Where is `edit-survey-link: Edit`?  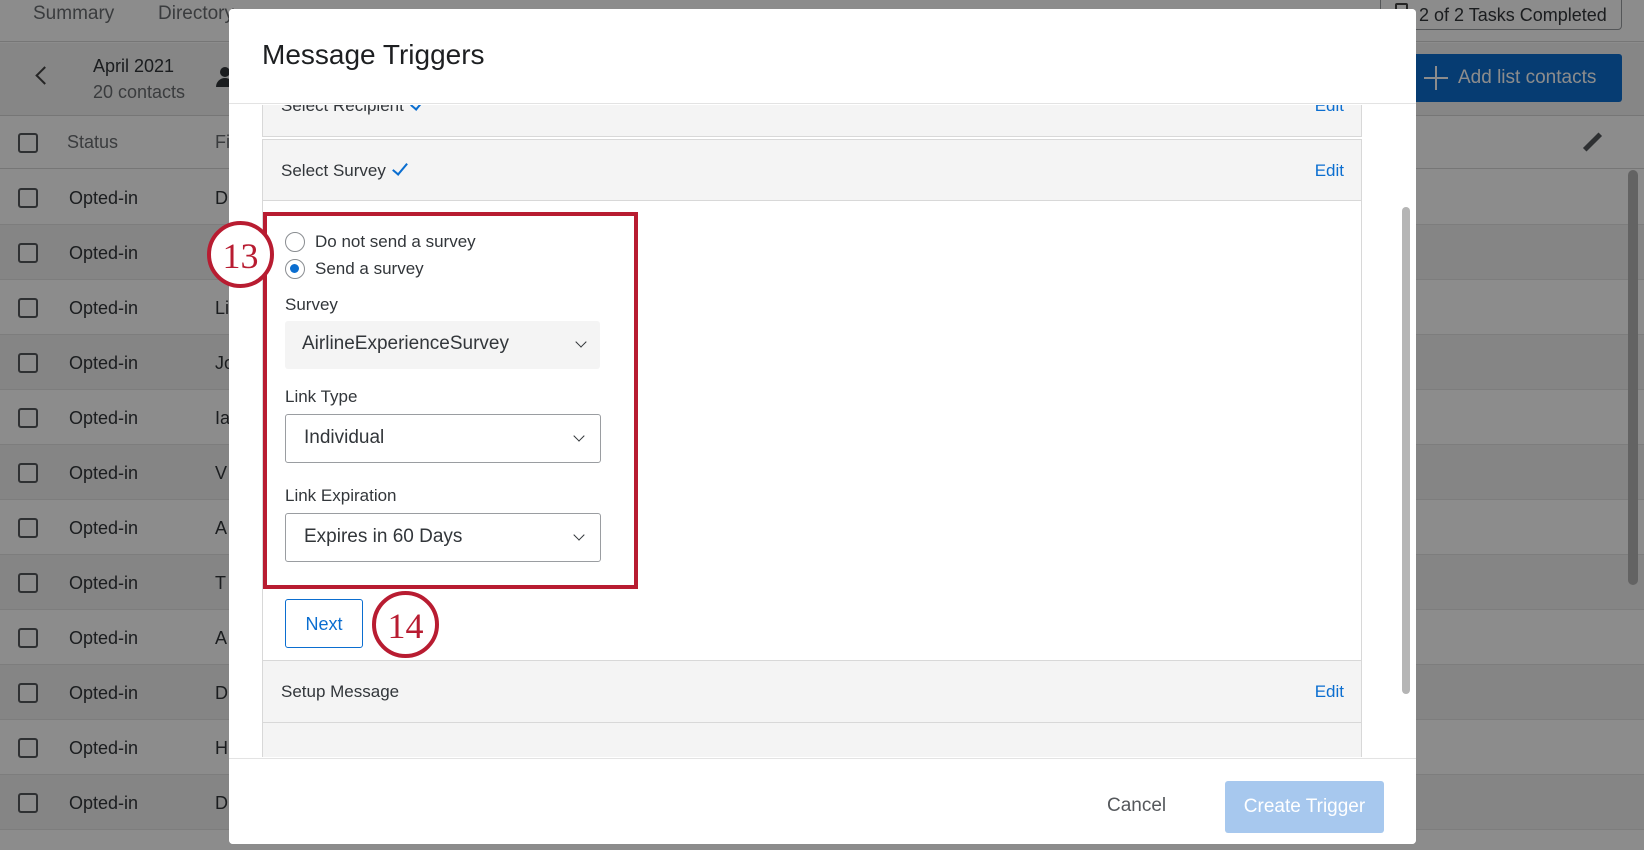
edit-survey-link: Edit is located at coordinates (1329, 171).